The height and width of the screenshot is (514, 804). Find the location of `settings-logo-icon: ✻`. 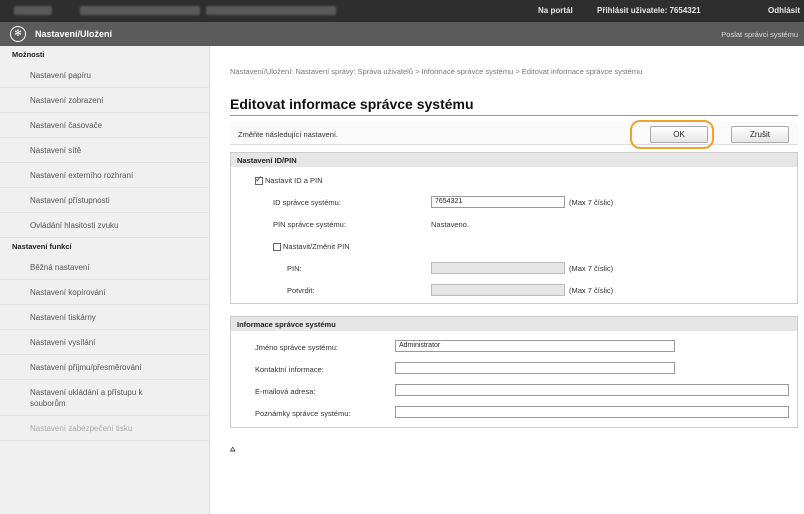

settings-logo-icon: ✻ is located at coordinates (18, 34).